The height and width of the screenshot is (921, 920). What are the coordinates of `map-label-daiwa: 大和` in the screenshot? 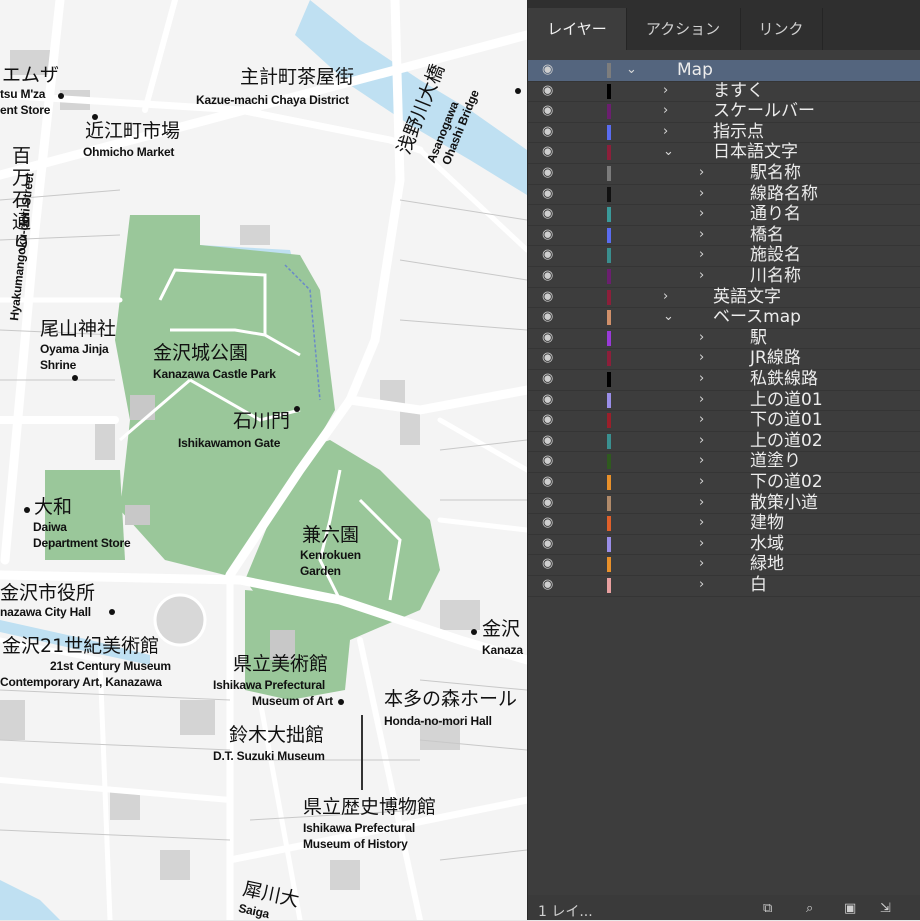 It's located at (53, 507).